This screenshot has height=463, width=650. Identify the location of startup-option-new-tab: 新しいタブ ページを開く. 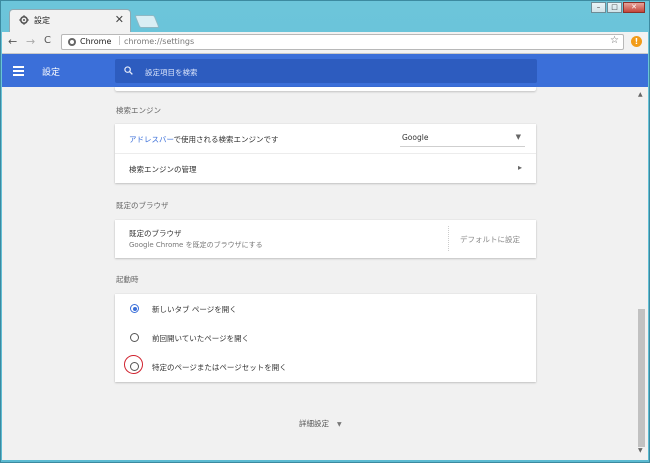
(325, 308).